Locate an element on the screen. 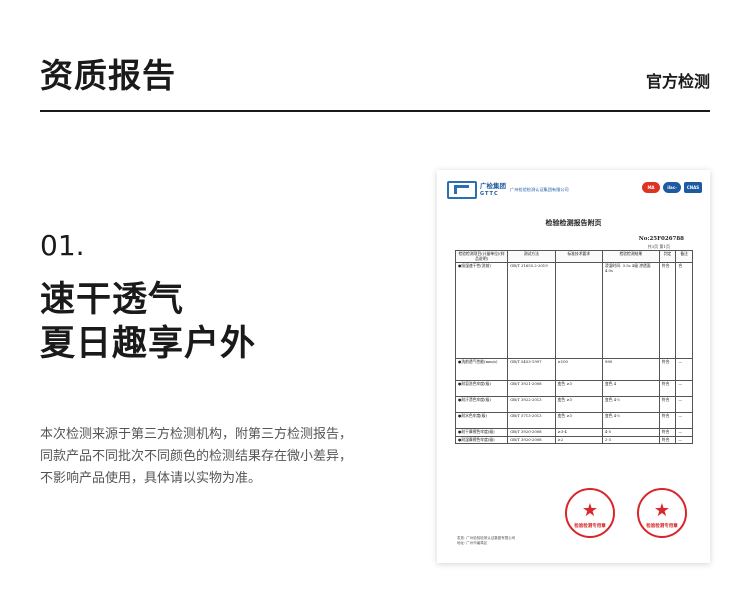 This screenshot has height=595, width=750. cell: 变色 4 is located at coordinates (630, 389).